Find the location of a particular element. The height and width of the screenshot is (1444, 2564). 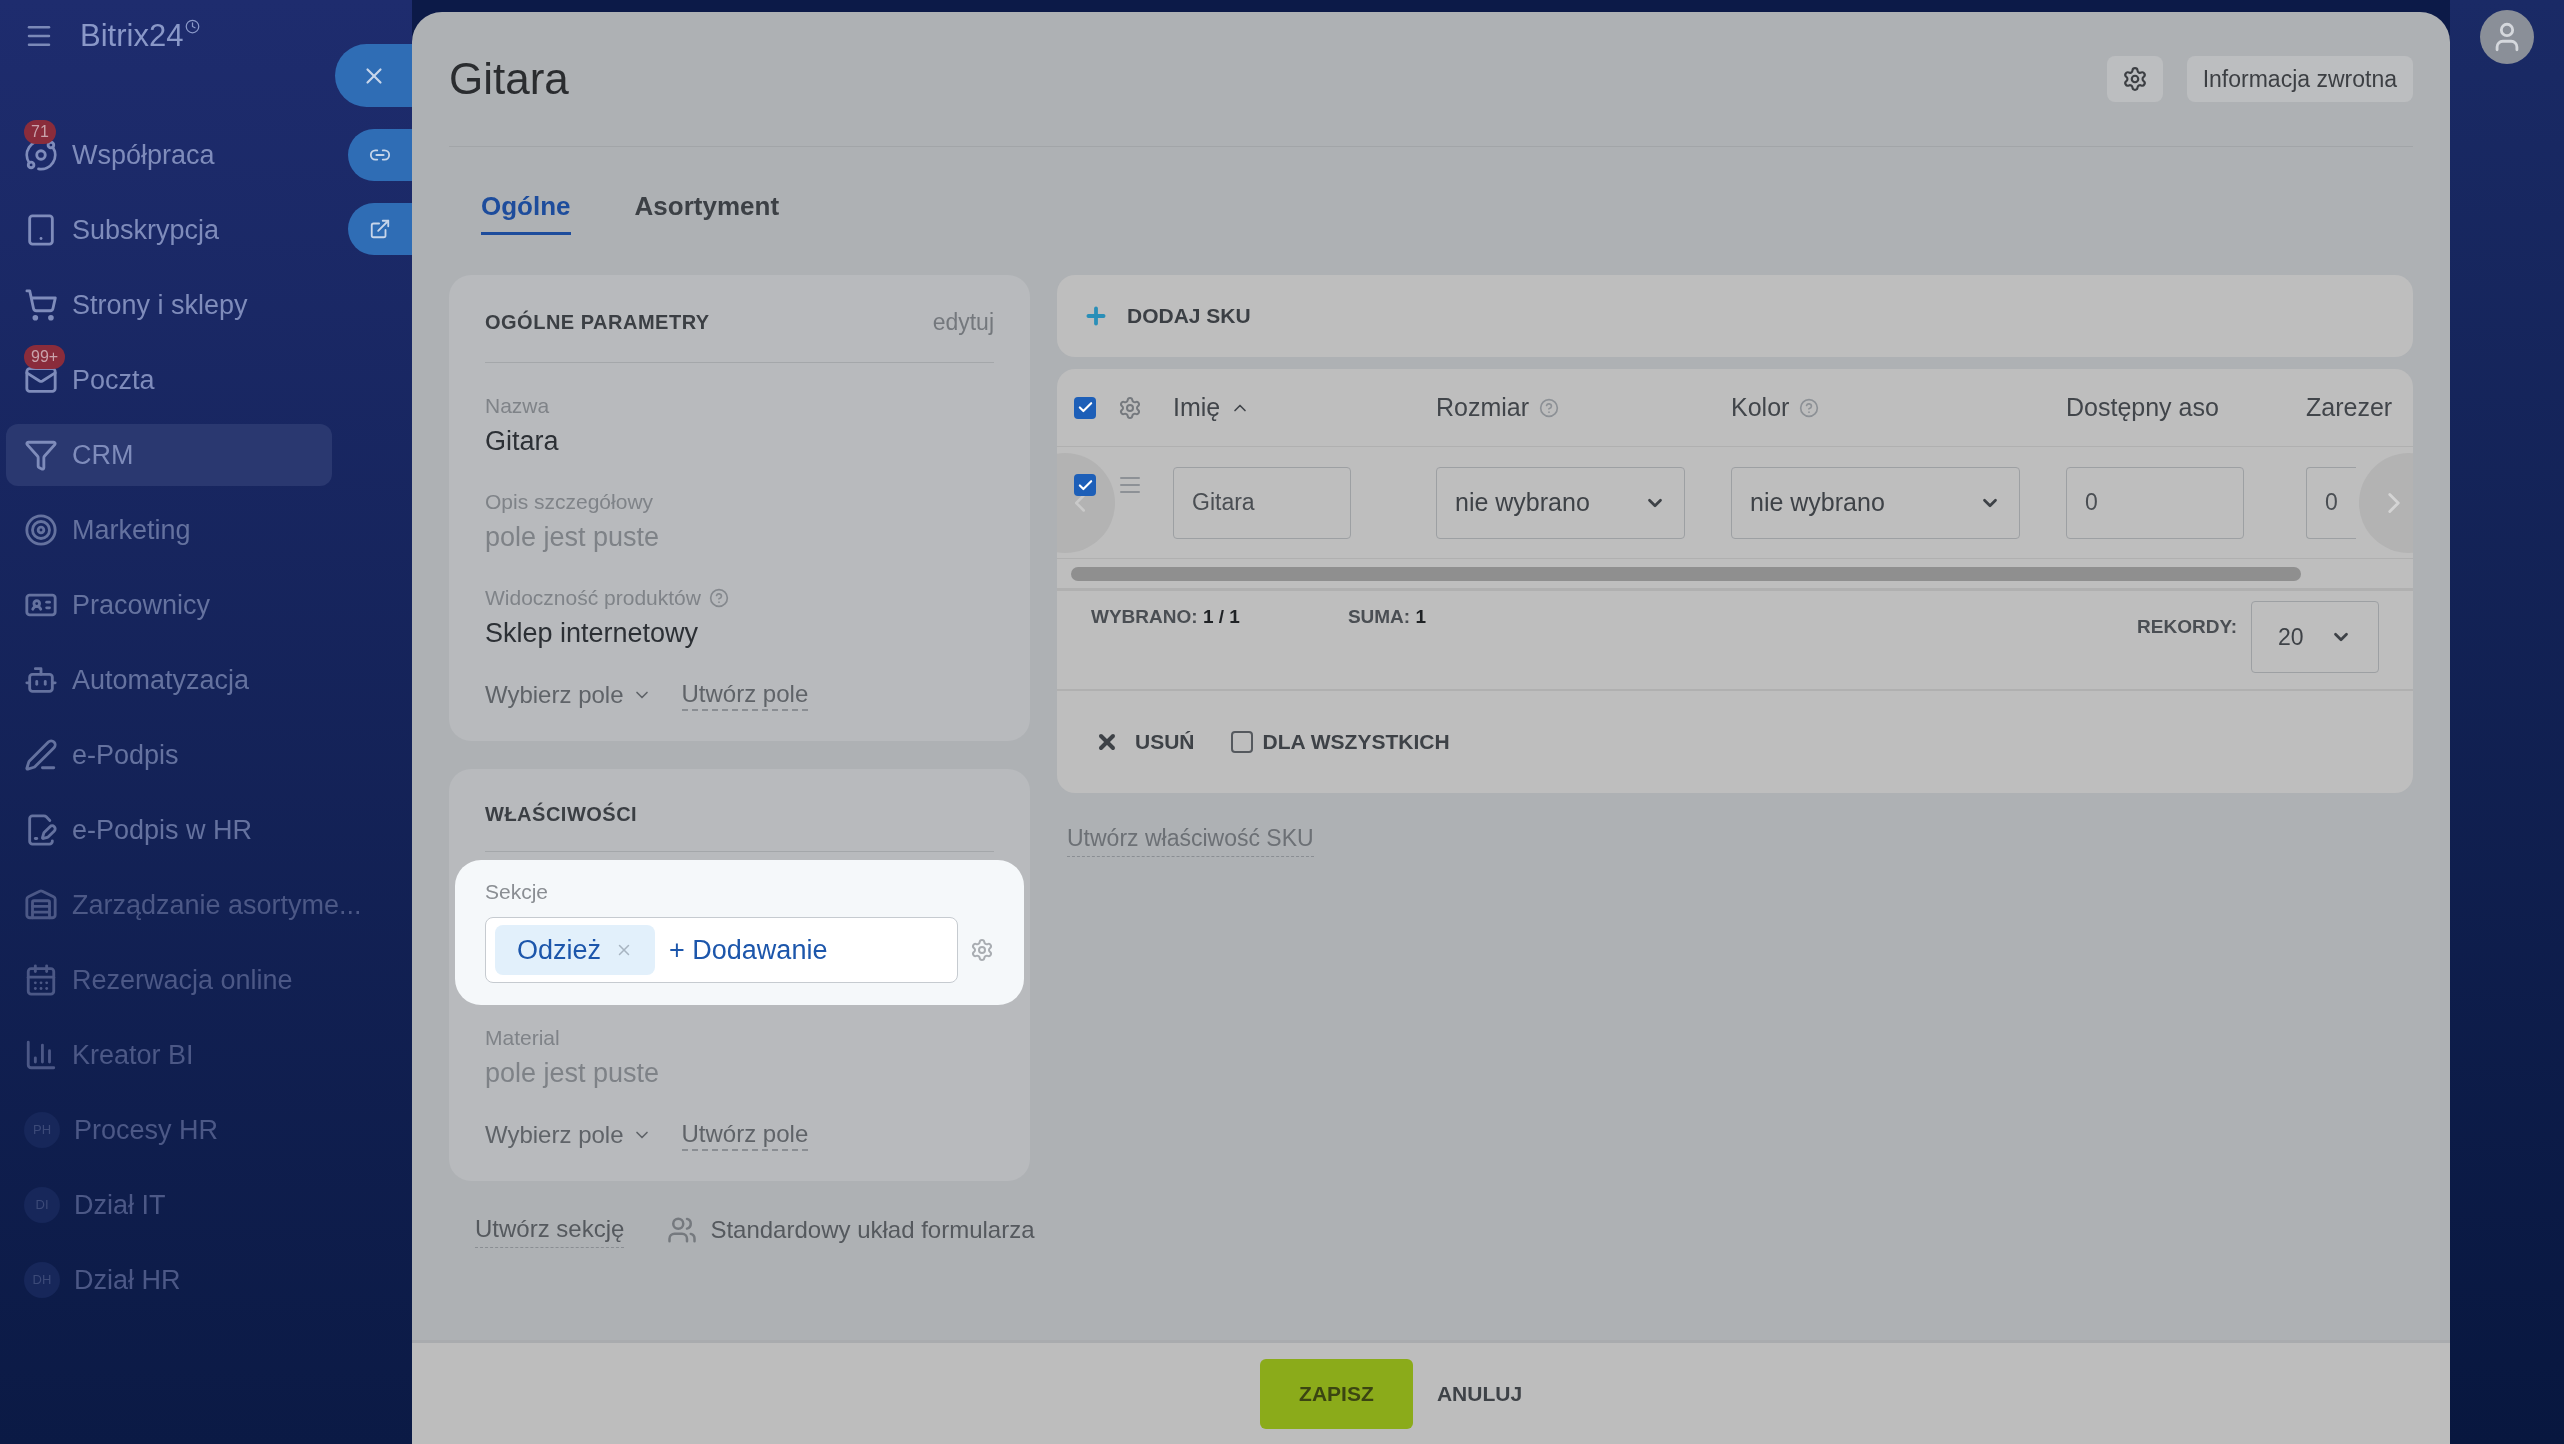

card-title: OGÓLNE PARAMETRY is located at coordinates (598, 322).